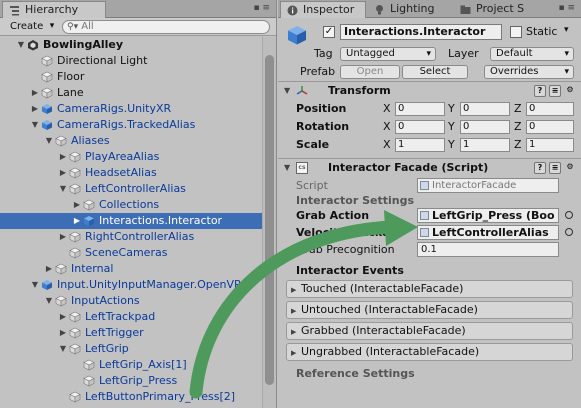  I want to click on transform-header: ▼ Transform ? ≡ ⚙, so click(429, 91).